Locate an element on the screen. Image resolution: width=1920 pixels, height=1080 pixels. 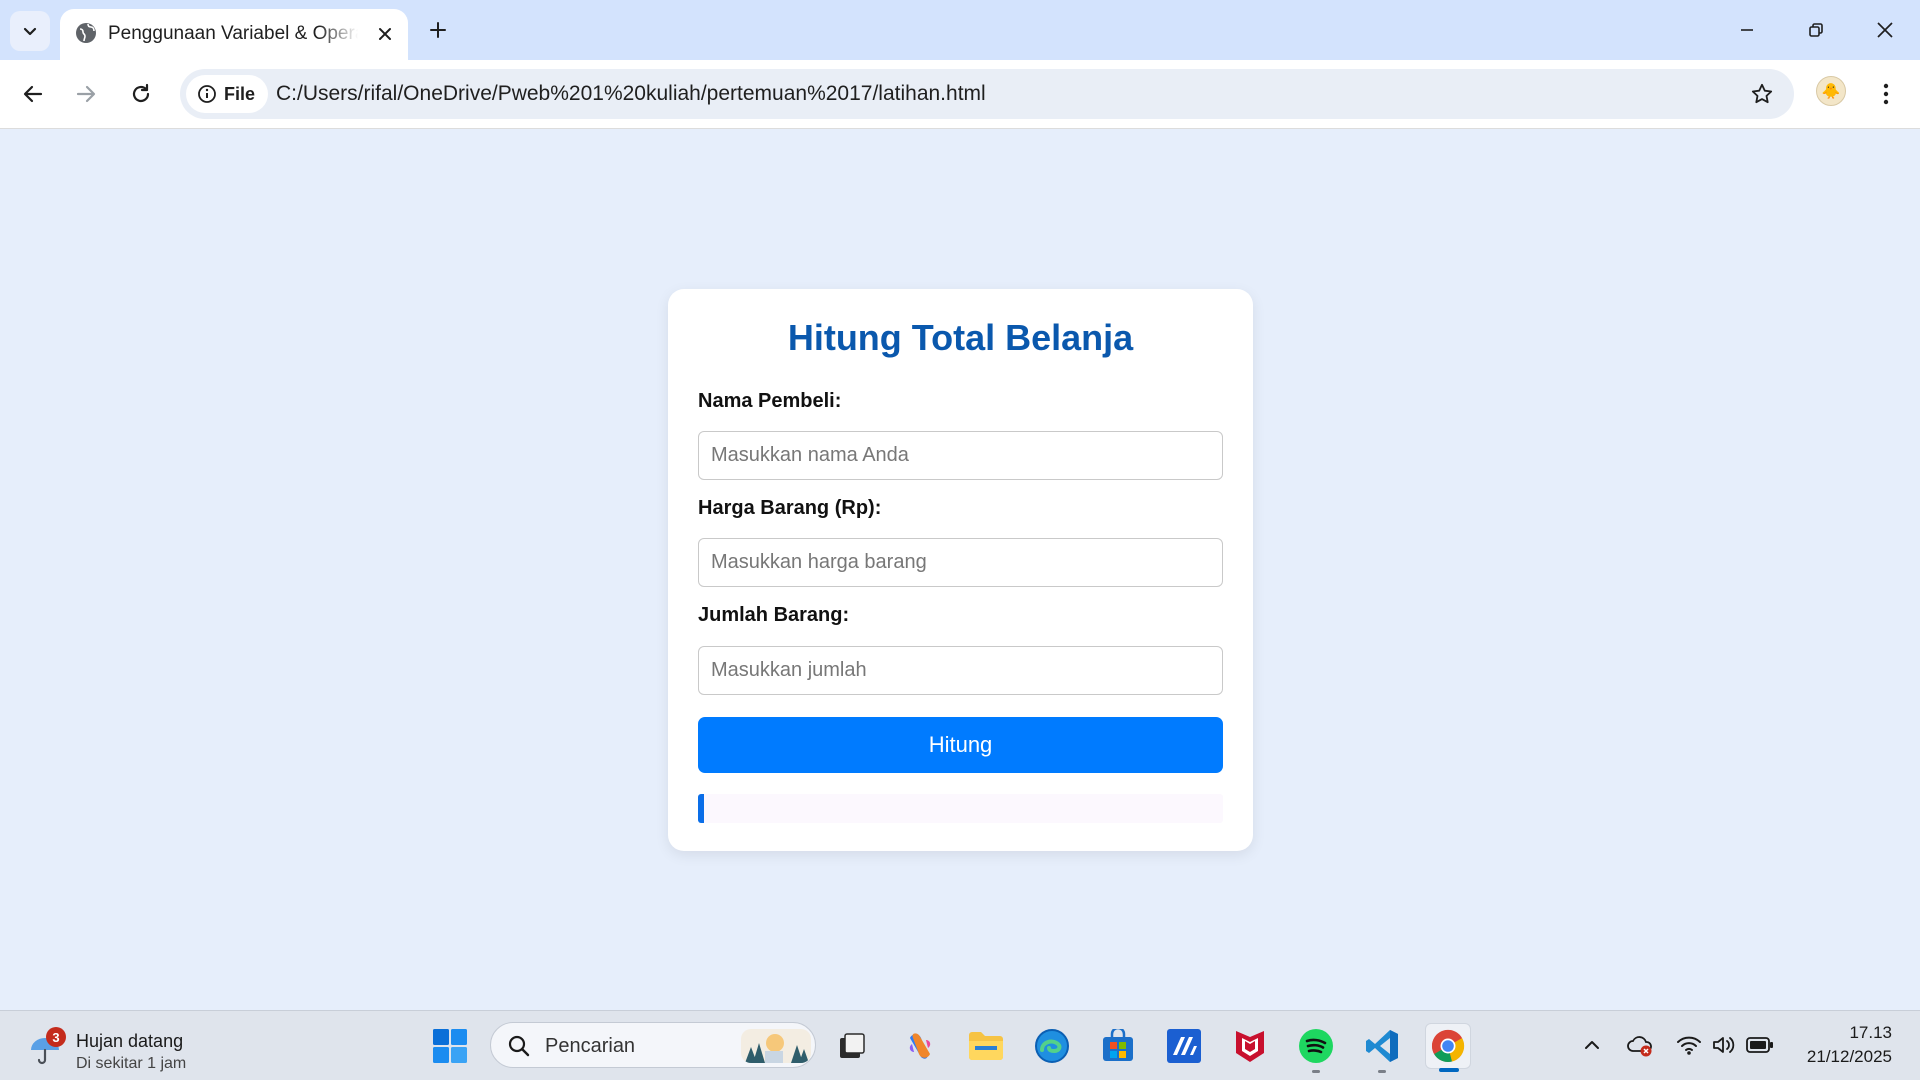
onedrive-tray-button is located at coordinates (1640, 1045).